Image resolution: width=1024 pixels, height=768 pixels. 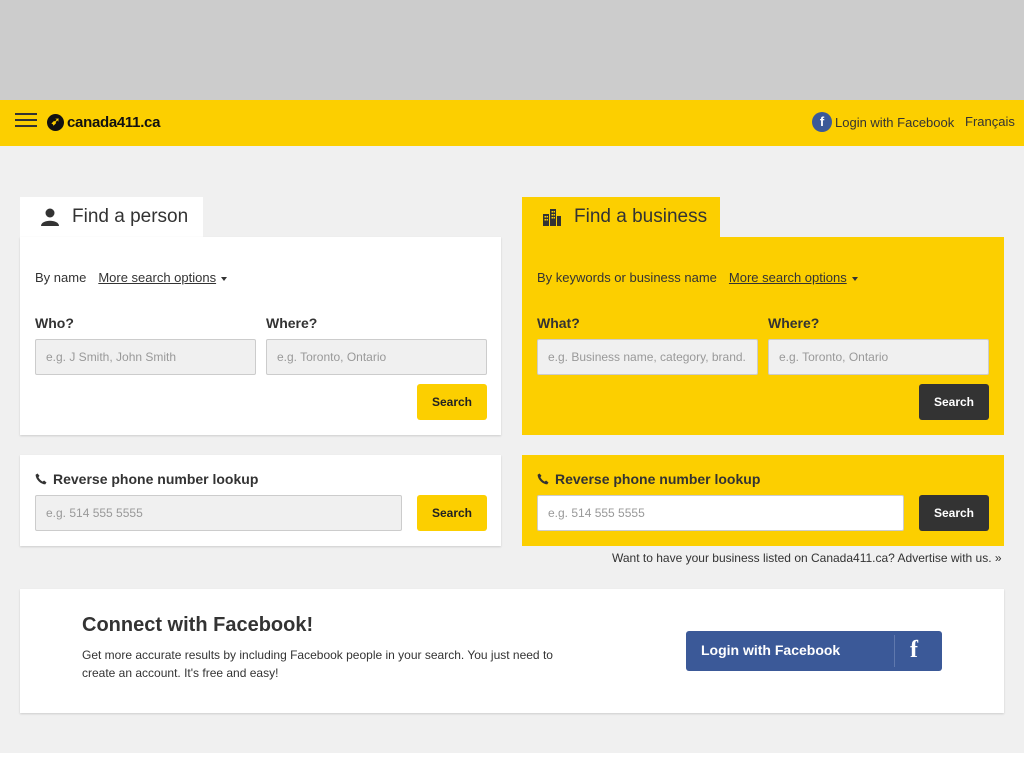 What do you see at coordinates (954, 402) in the screenshot?
I see `business-search-button: Search` at bounding box center [954, 402].